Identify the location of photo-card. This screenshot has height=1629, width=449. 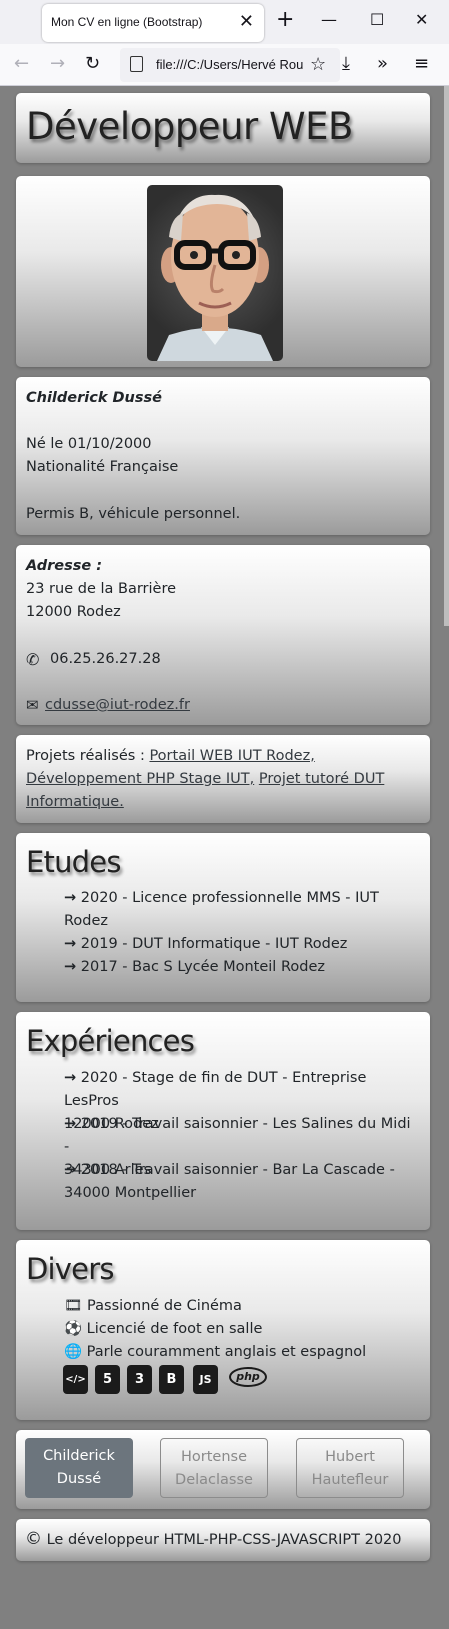
(223, 271).